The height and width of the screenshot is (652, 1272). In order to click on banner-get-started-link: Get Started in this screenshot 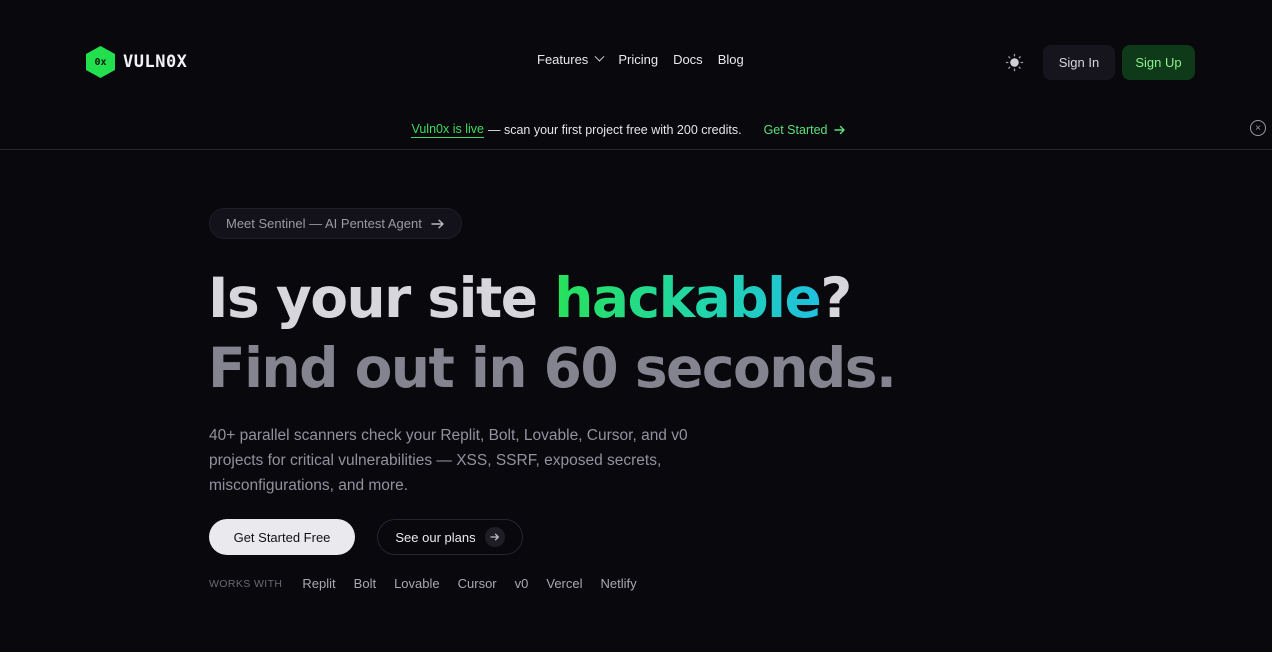, I will do `click(805, 130)`.